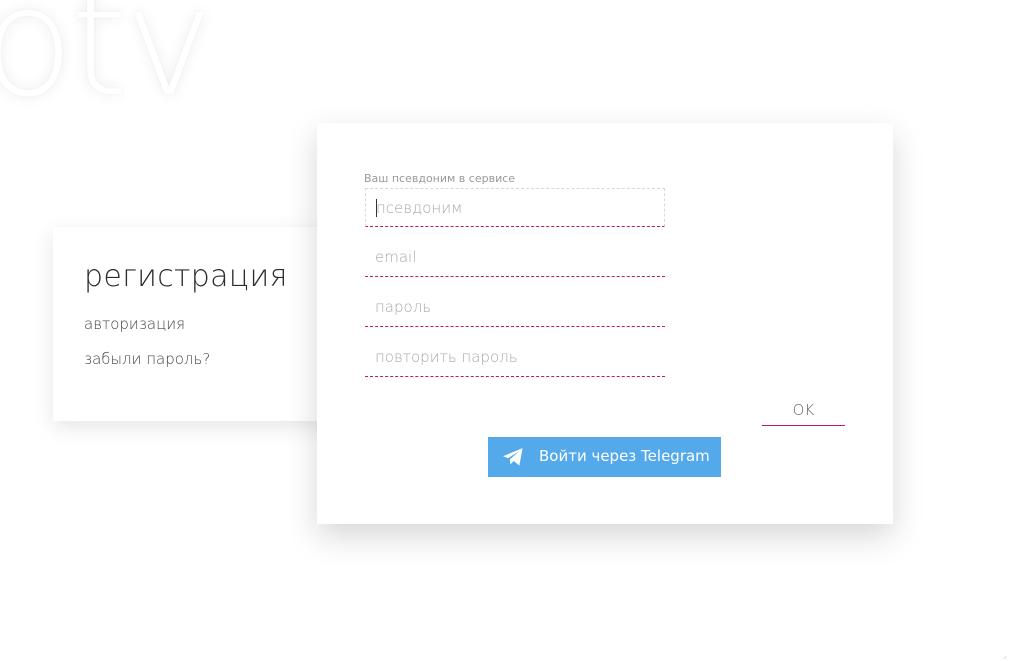  Describe the element at coordinates (134, 324) in the screenshot. I see `login-link: авторизация` at that location.